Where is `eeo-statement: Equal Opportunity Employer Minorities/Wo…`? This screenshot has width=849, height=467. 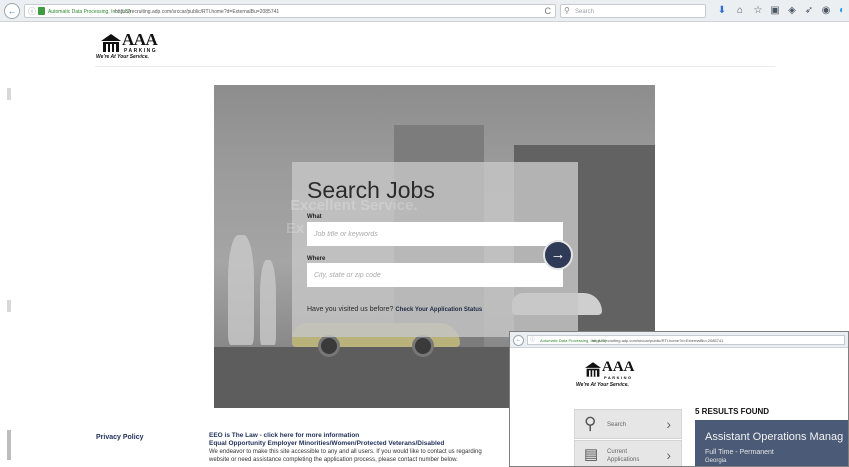
eeo-statement: Equal Opportunity Employer Minorities/Wo… is located at coordinates (327, 443).